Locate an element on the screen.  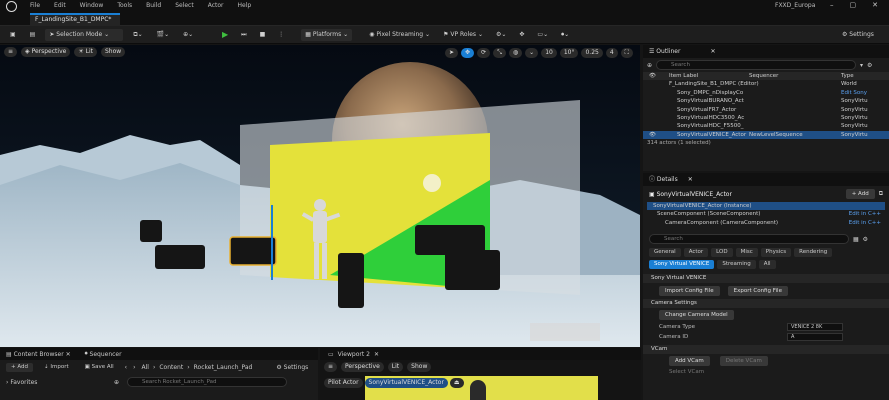
import-button: ⇣ Import is located at coordinates (56, 367).